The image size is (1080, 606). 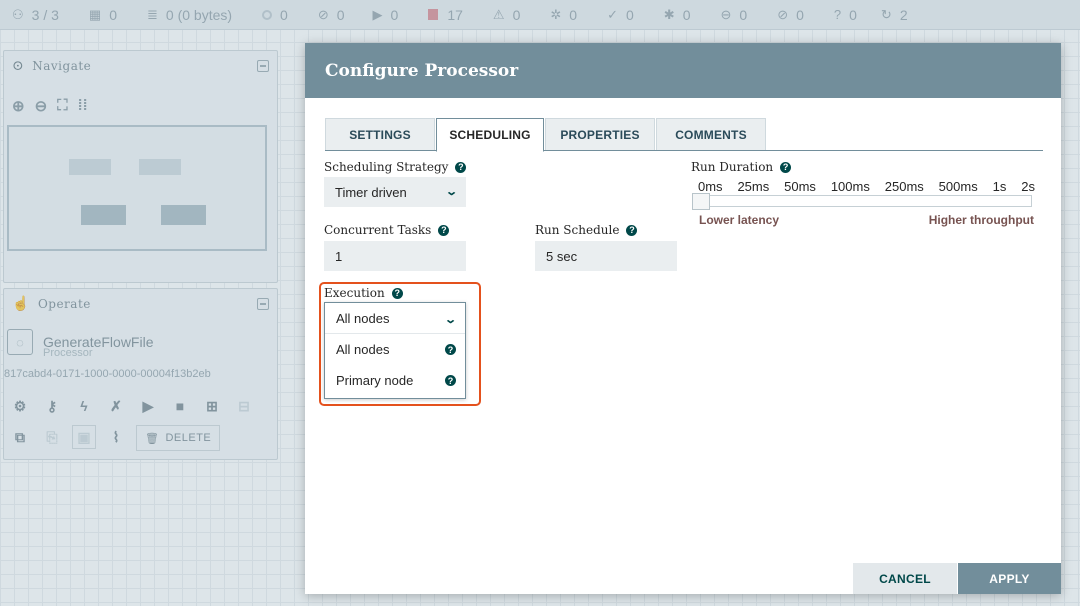 I want to click on tab-scheduling: SCHEDULING, so click(x=490, y=135).